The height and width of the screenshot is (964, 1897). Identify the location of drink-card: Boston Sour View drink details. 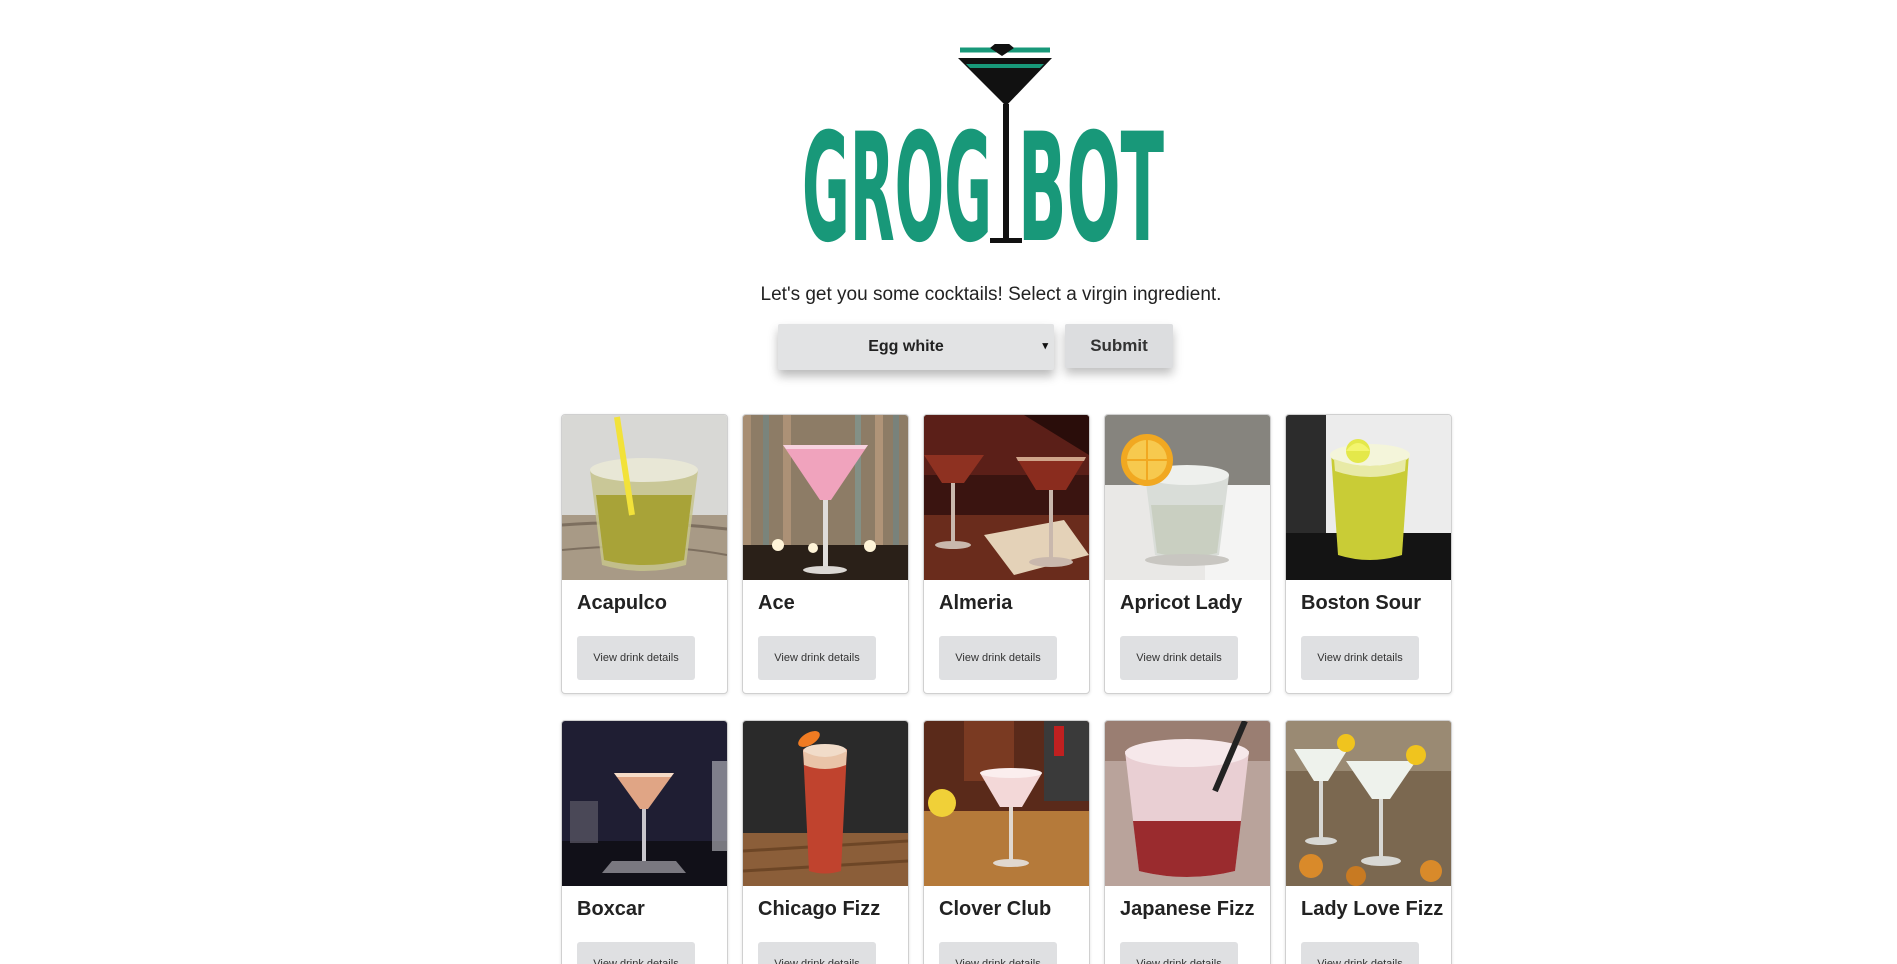
(1368, 554).